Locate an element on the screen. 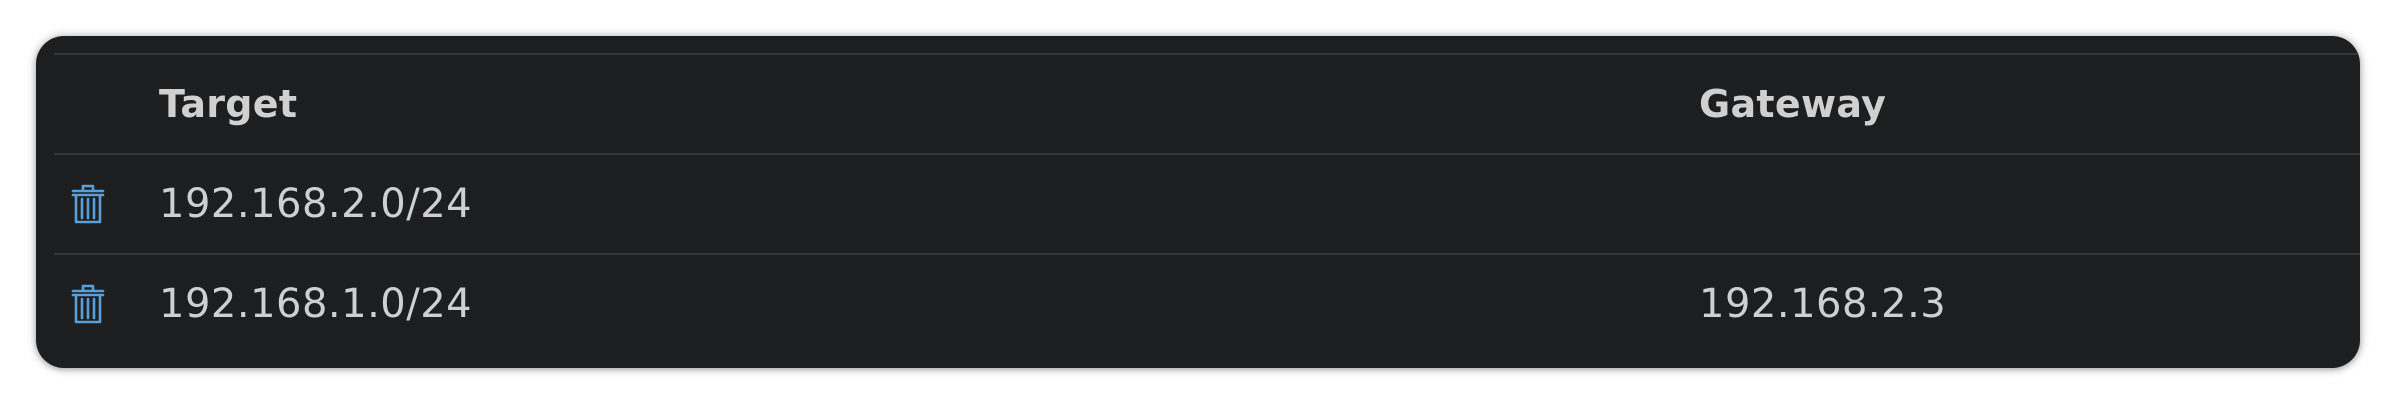  route-gateway: 192.168.2.3 is located at coordinates (1823, 304).